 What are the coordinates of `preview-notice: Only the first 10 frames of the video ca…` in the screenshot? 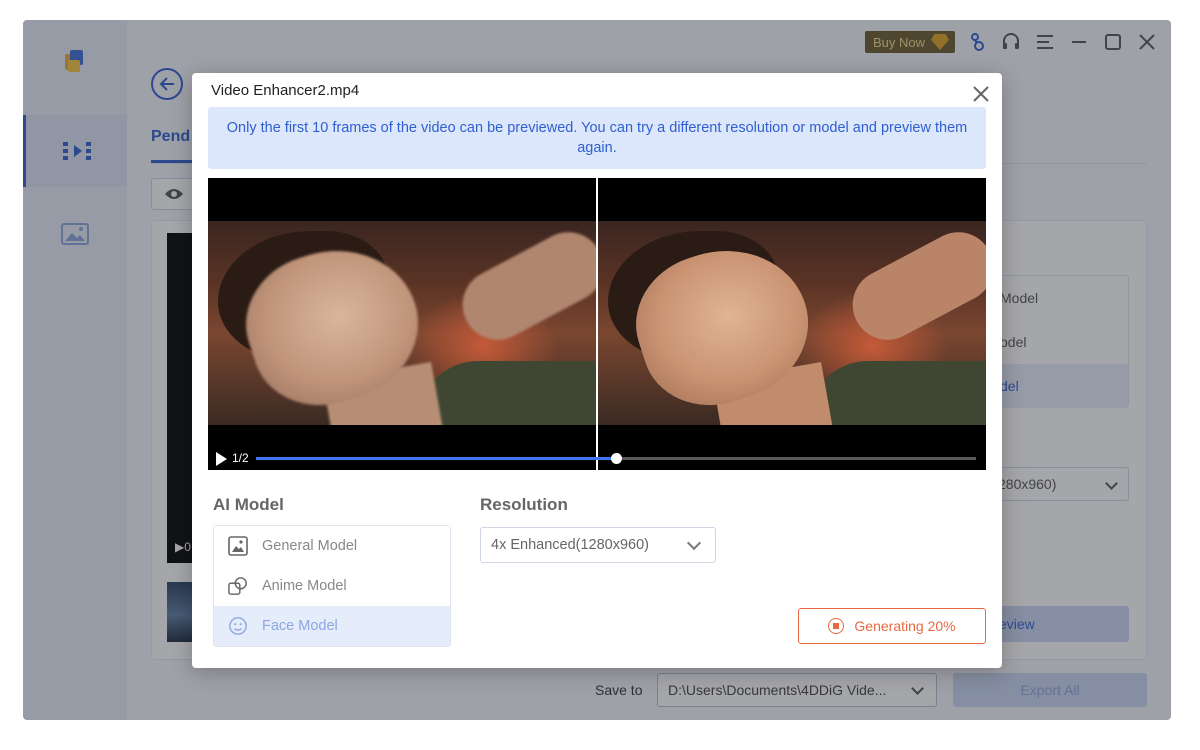 It's located at (597, 138).